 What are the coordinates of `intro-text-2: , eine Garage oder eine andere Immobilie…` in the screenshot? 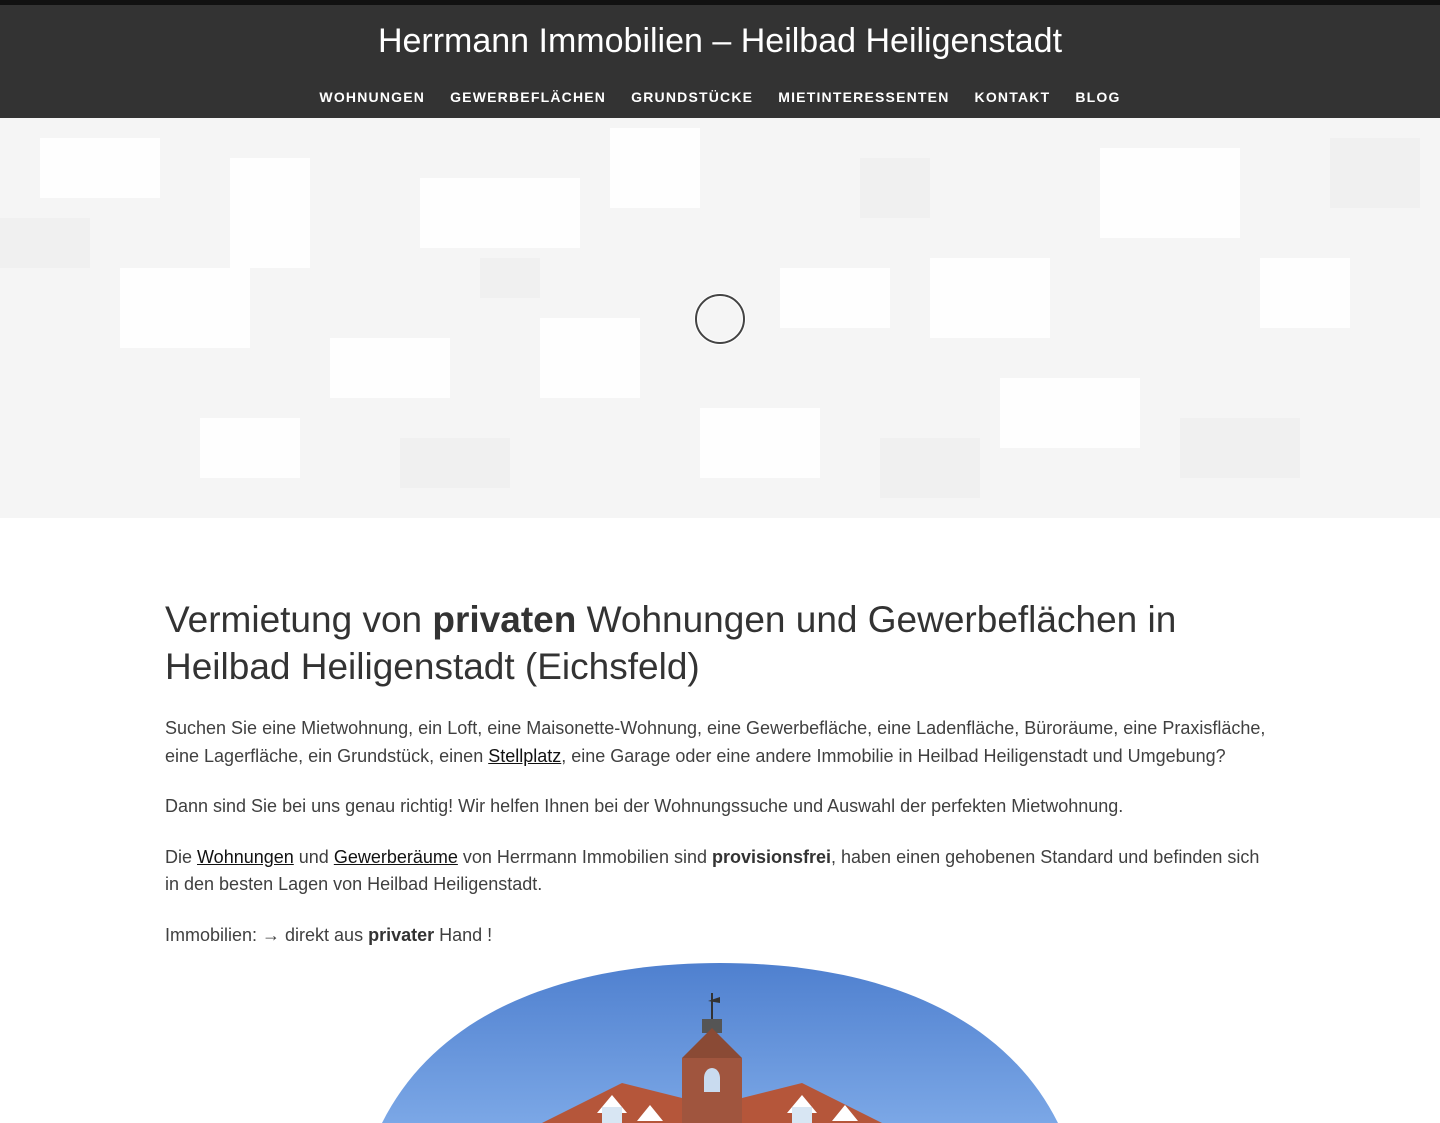 It's located at (893, 755).